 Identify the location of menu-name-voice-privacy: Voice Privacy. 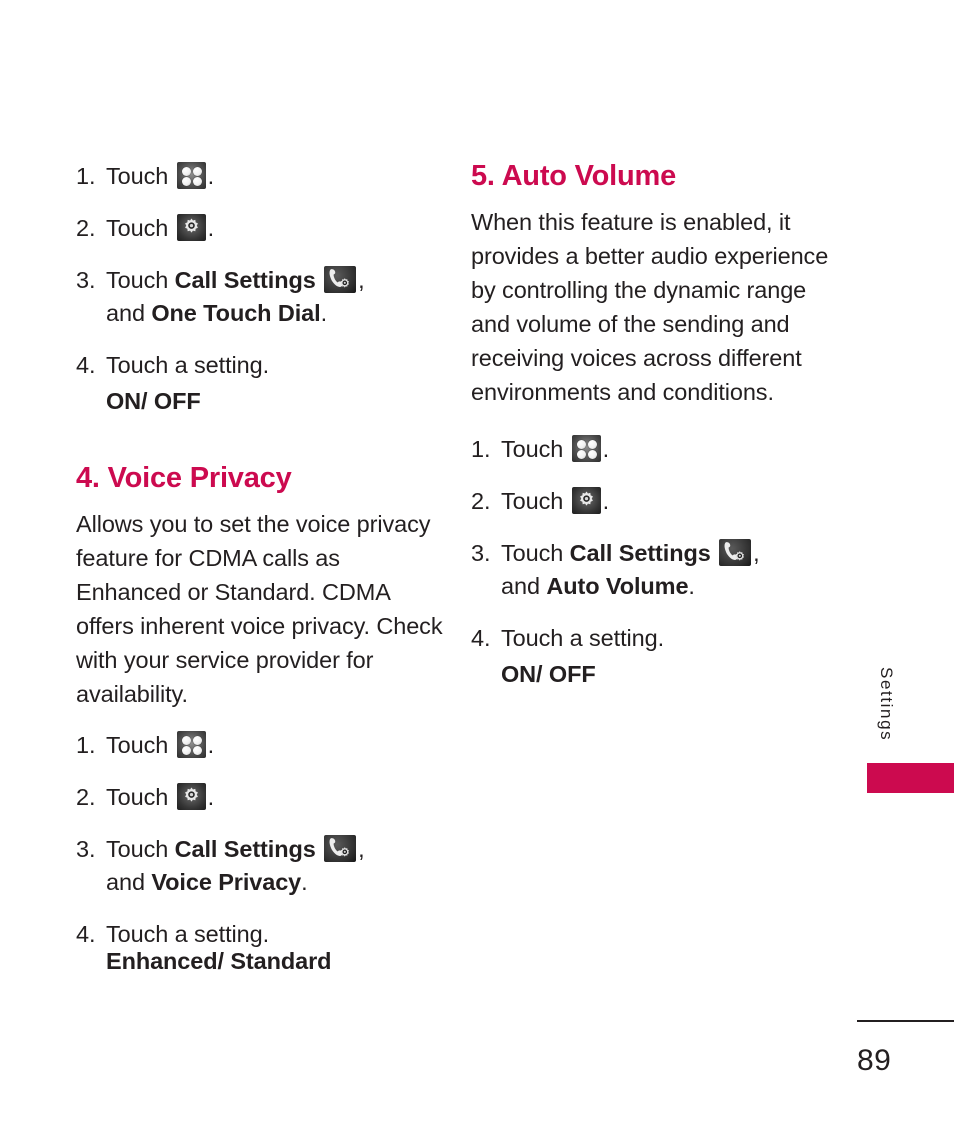
(226, 882).